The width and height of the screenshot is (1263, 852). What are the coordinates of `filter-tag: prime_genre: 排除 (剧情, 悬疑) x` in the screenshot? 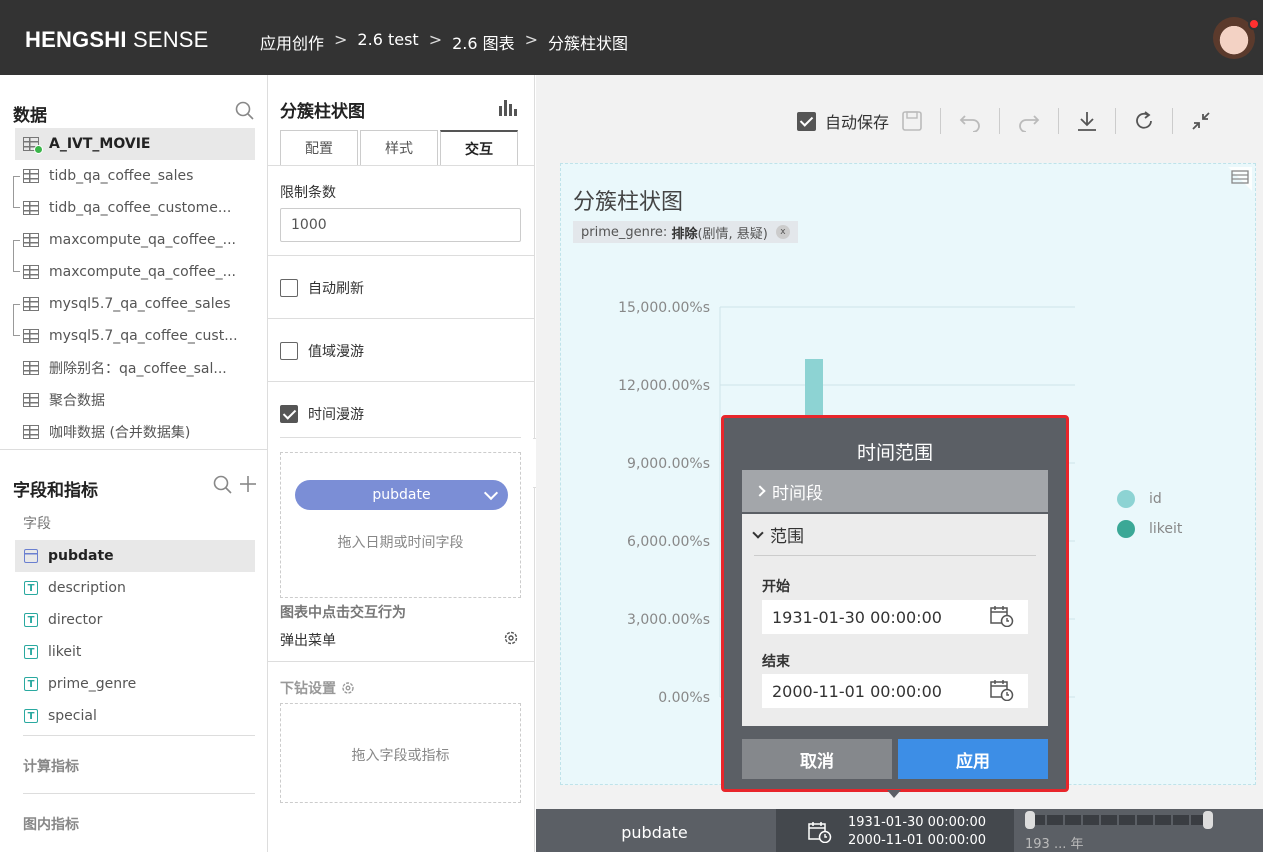 It's located at (685, 232).